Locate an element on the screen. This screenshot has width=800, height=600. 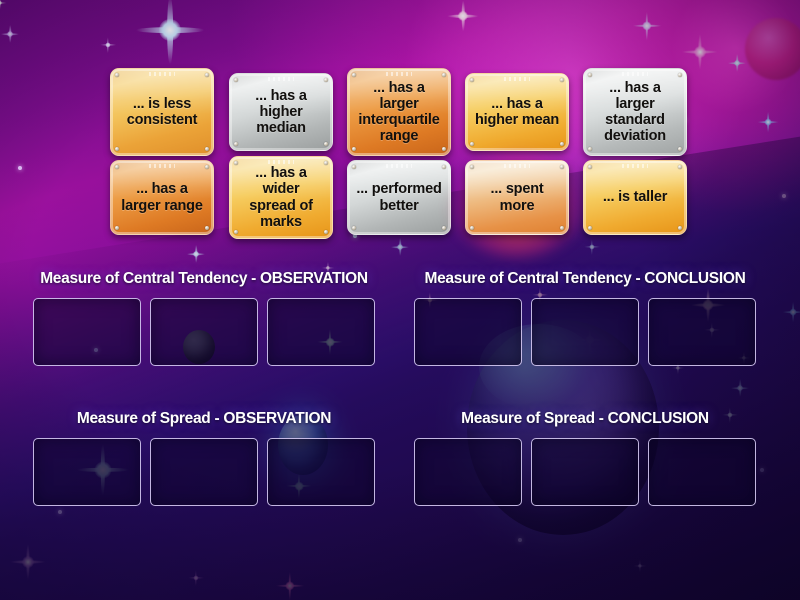
word-tile: ... is less consistent is located at coordinates (162, 112).